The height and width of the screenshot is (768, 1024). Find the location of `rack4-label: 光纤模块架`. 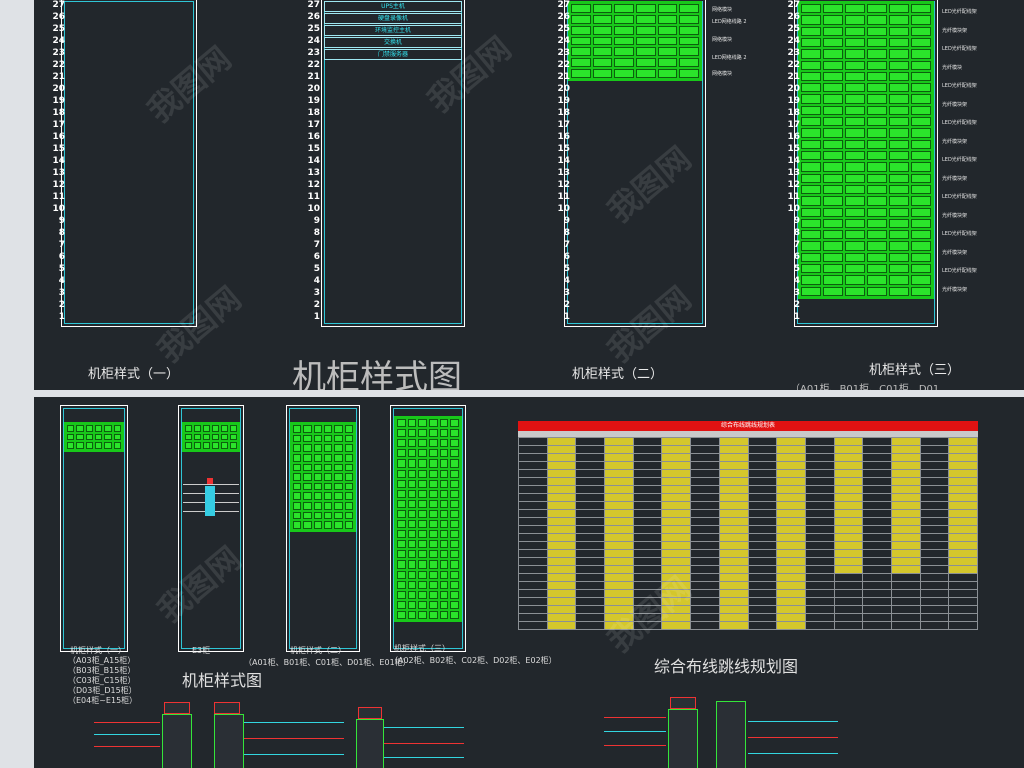

rack4-label: 光纤模块架 is located at coordinates (955, 252).